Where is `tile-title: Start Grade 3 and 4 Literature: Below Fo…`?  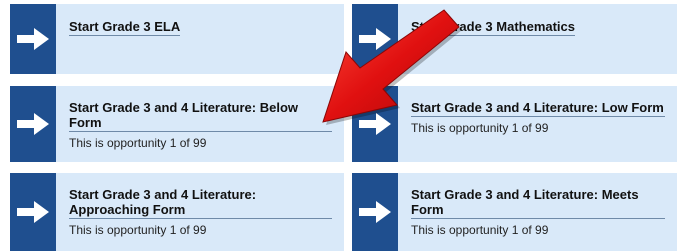 tile-title: Start Grade 3 and 4 Literature: Below Fo… is located at coordinates (200, 116).